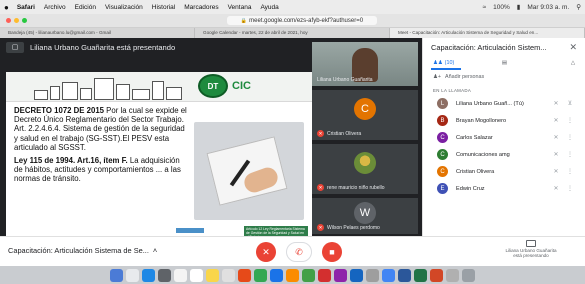  I want to click on section-in-call: EN LA LLAMADA, so click(452, 90).